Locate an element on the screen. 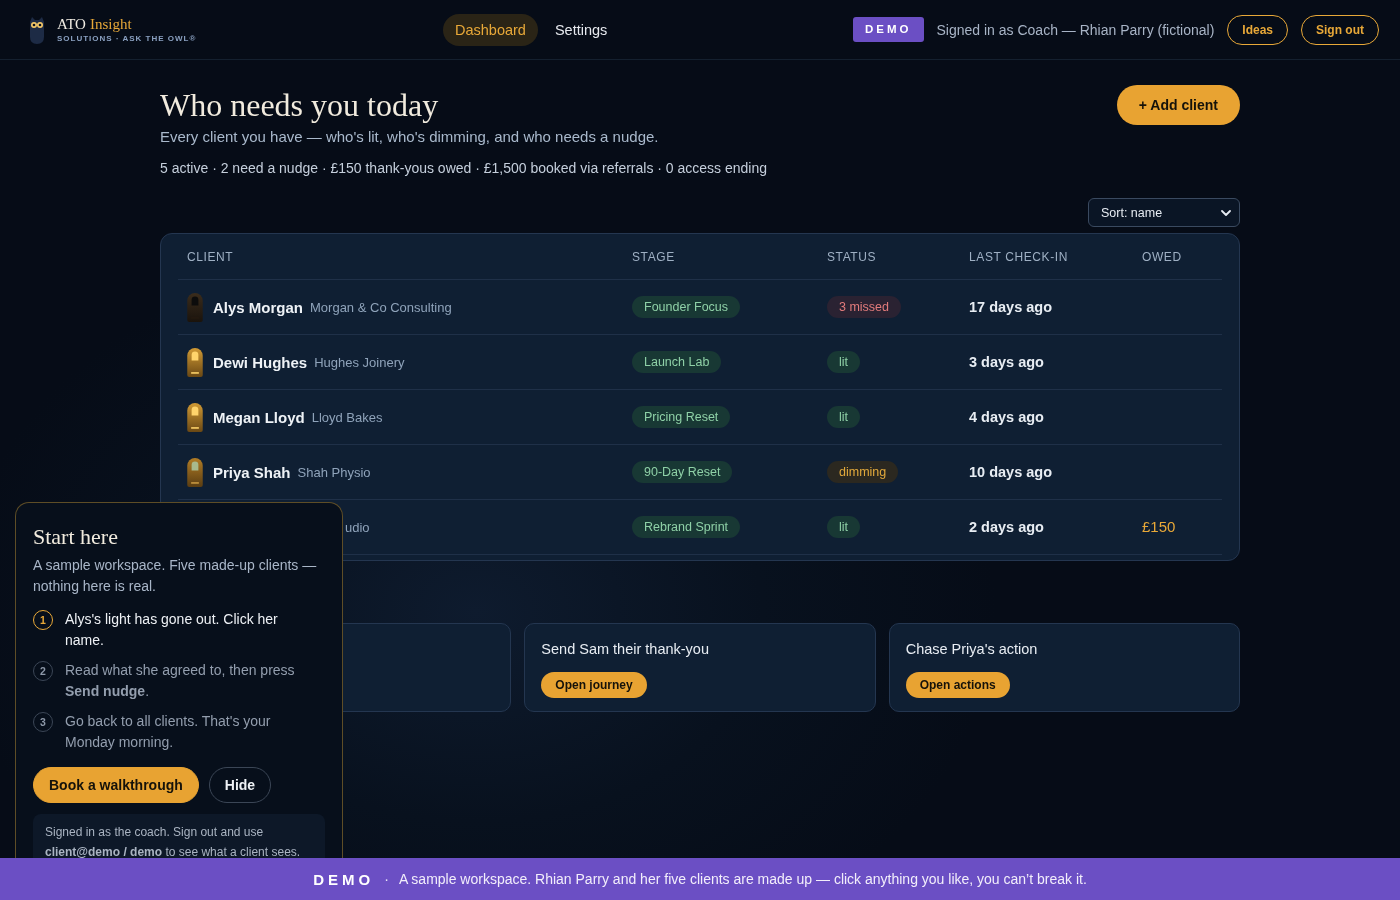 The width and height of the screenshot is (1400, 900). card-title: Send Sam their thank-you is located at coordinates (625, 649).